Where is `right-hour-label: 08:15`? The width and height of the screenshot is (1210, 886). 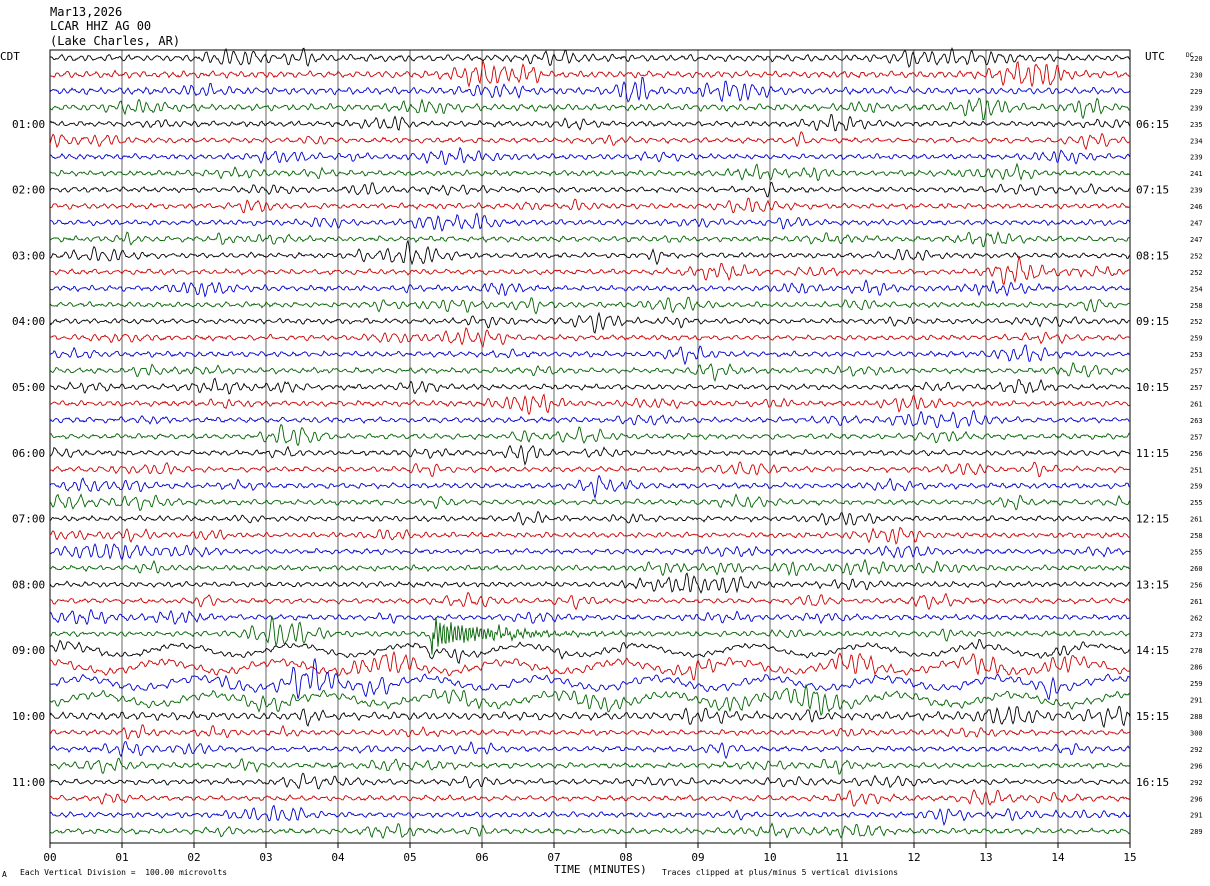
right-hour-label: 08:15 is located at coordinates (1152, 255).